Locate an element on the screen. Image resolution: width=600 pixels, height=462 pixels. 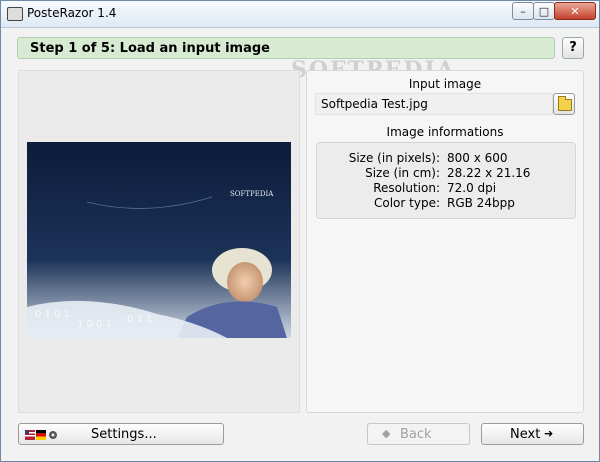
info-key: Size (in cm): is located at coordinates (402, 173).